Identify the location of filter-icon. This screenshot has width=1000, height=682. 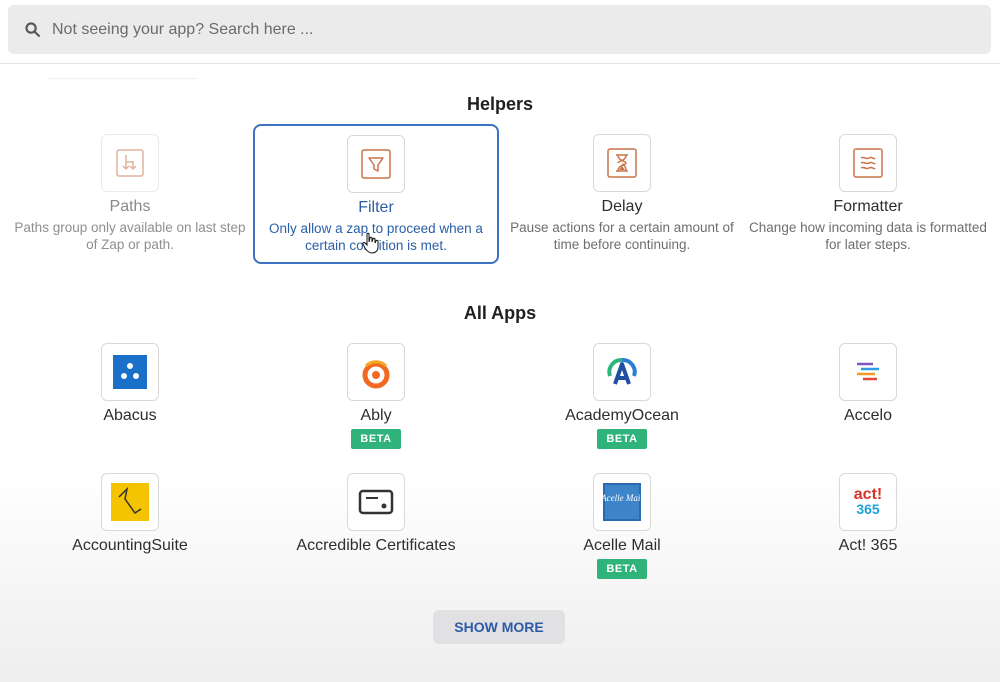
(376, 164).